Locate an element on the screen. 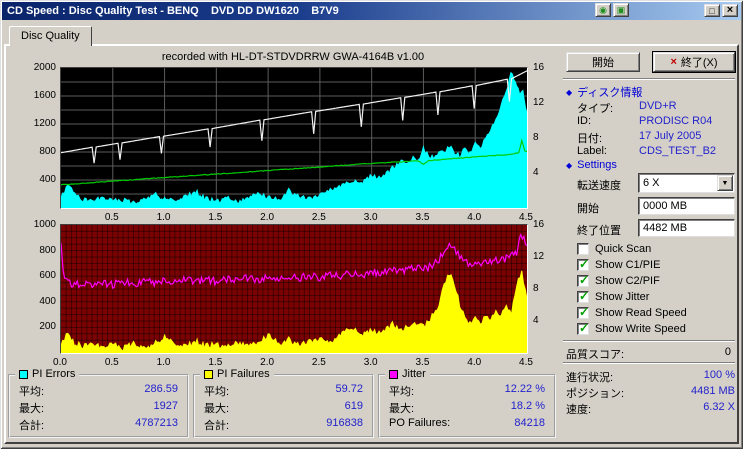 The height and width of the screenshot is (449, 743). tab-disc-quality: Disc Quality is located at coordinates (50, 36).